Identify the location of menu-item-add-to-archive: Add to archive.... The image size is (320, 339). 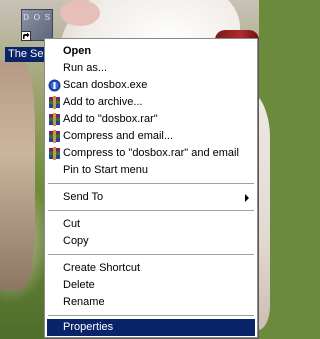
(151, 102).